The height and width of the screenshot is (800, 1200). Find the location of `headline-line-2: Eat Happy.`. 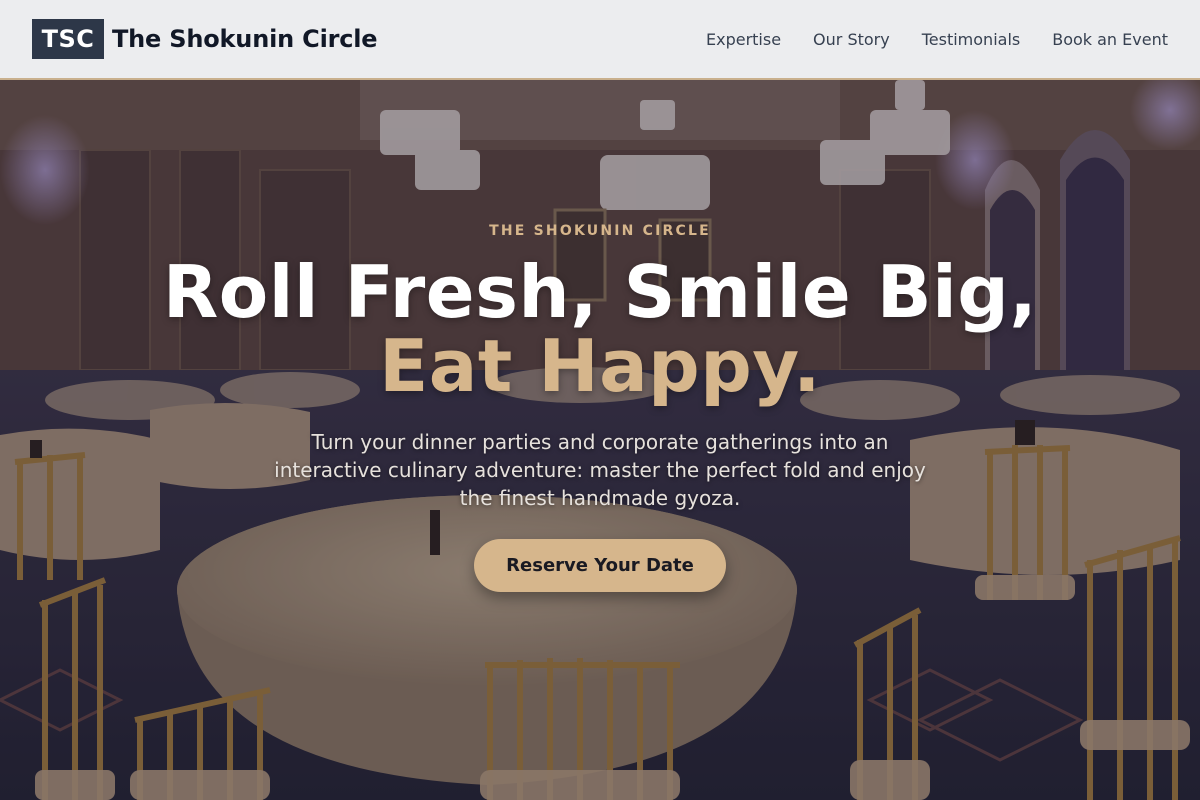

headline-line-2: Eat Happy. is located at coordinates (600, 366).